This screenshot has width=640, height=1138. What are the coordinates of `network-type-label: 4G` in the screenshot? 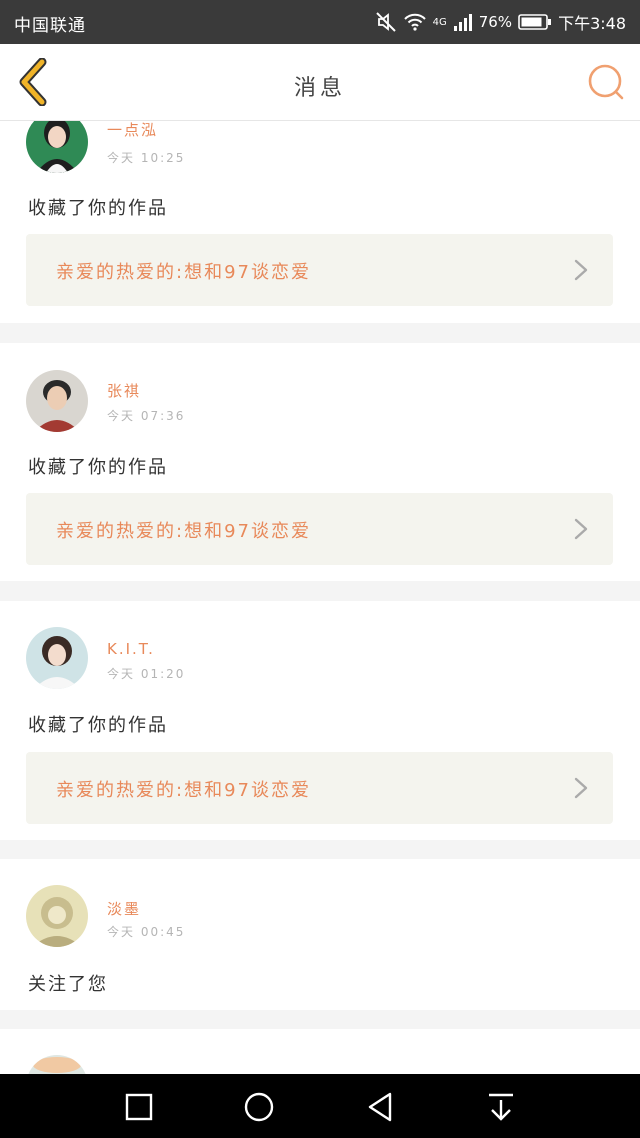 It's located at (439, 22).